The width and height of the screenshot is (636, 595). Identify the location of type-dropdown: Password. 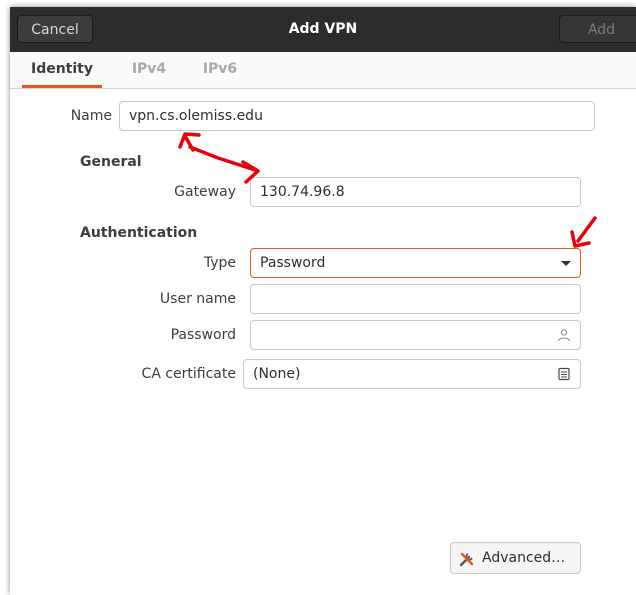
(415, 263).